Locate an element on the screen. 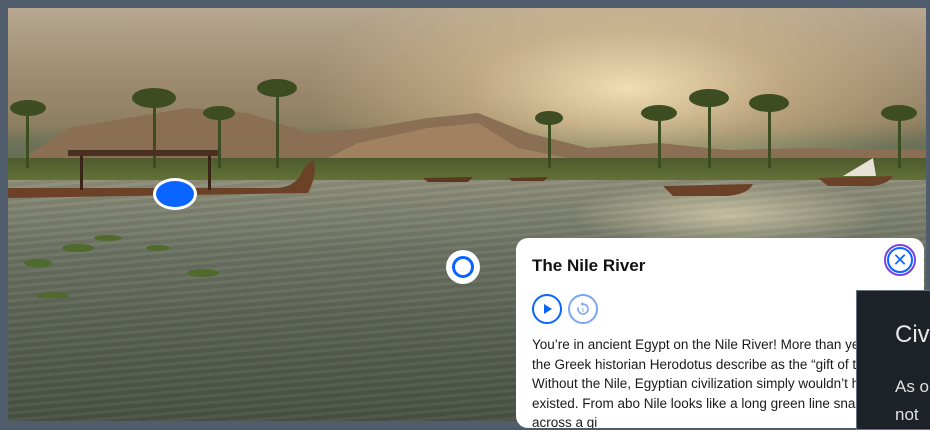 The image size is (930, 430). replay-button: 5 is located at coordinates (583, 309).